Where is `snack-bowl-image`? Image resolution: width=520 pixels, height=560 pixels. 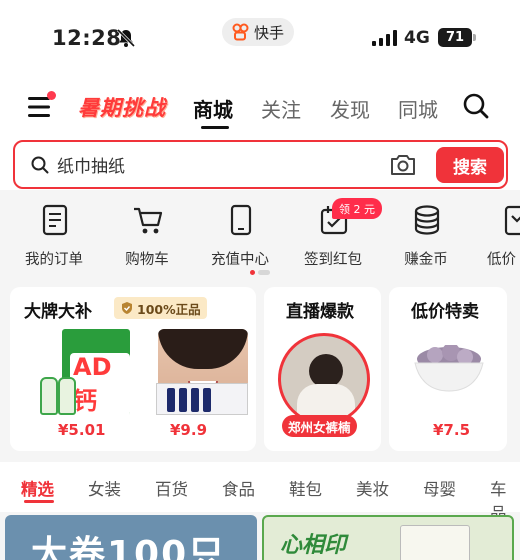 snack-bowl-image is located at coordinates (449, 368).